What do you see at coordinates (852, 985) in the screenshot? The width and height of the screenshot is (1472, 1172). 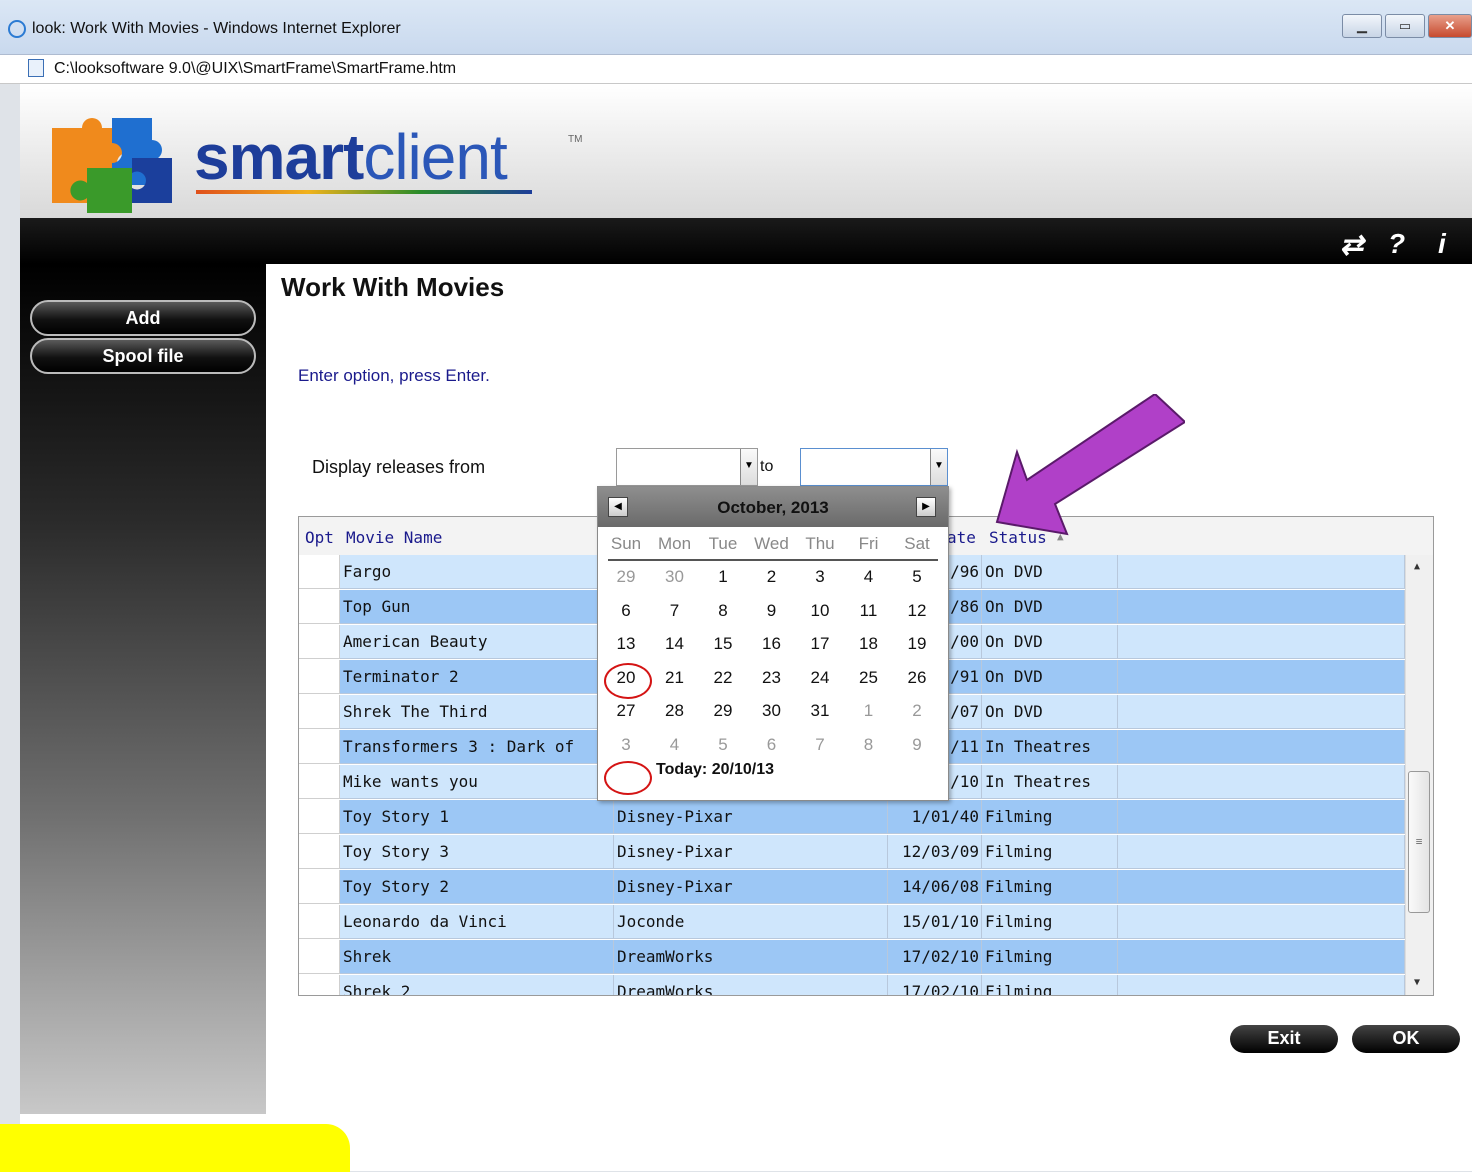 I see `table-row: Shrek 2 DreamWorks 17/02/10 Filming` at bounding box center [852, 985].